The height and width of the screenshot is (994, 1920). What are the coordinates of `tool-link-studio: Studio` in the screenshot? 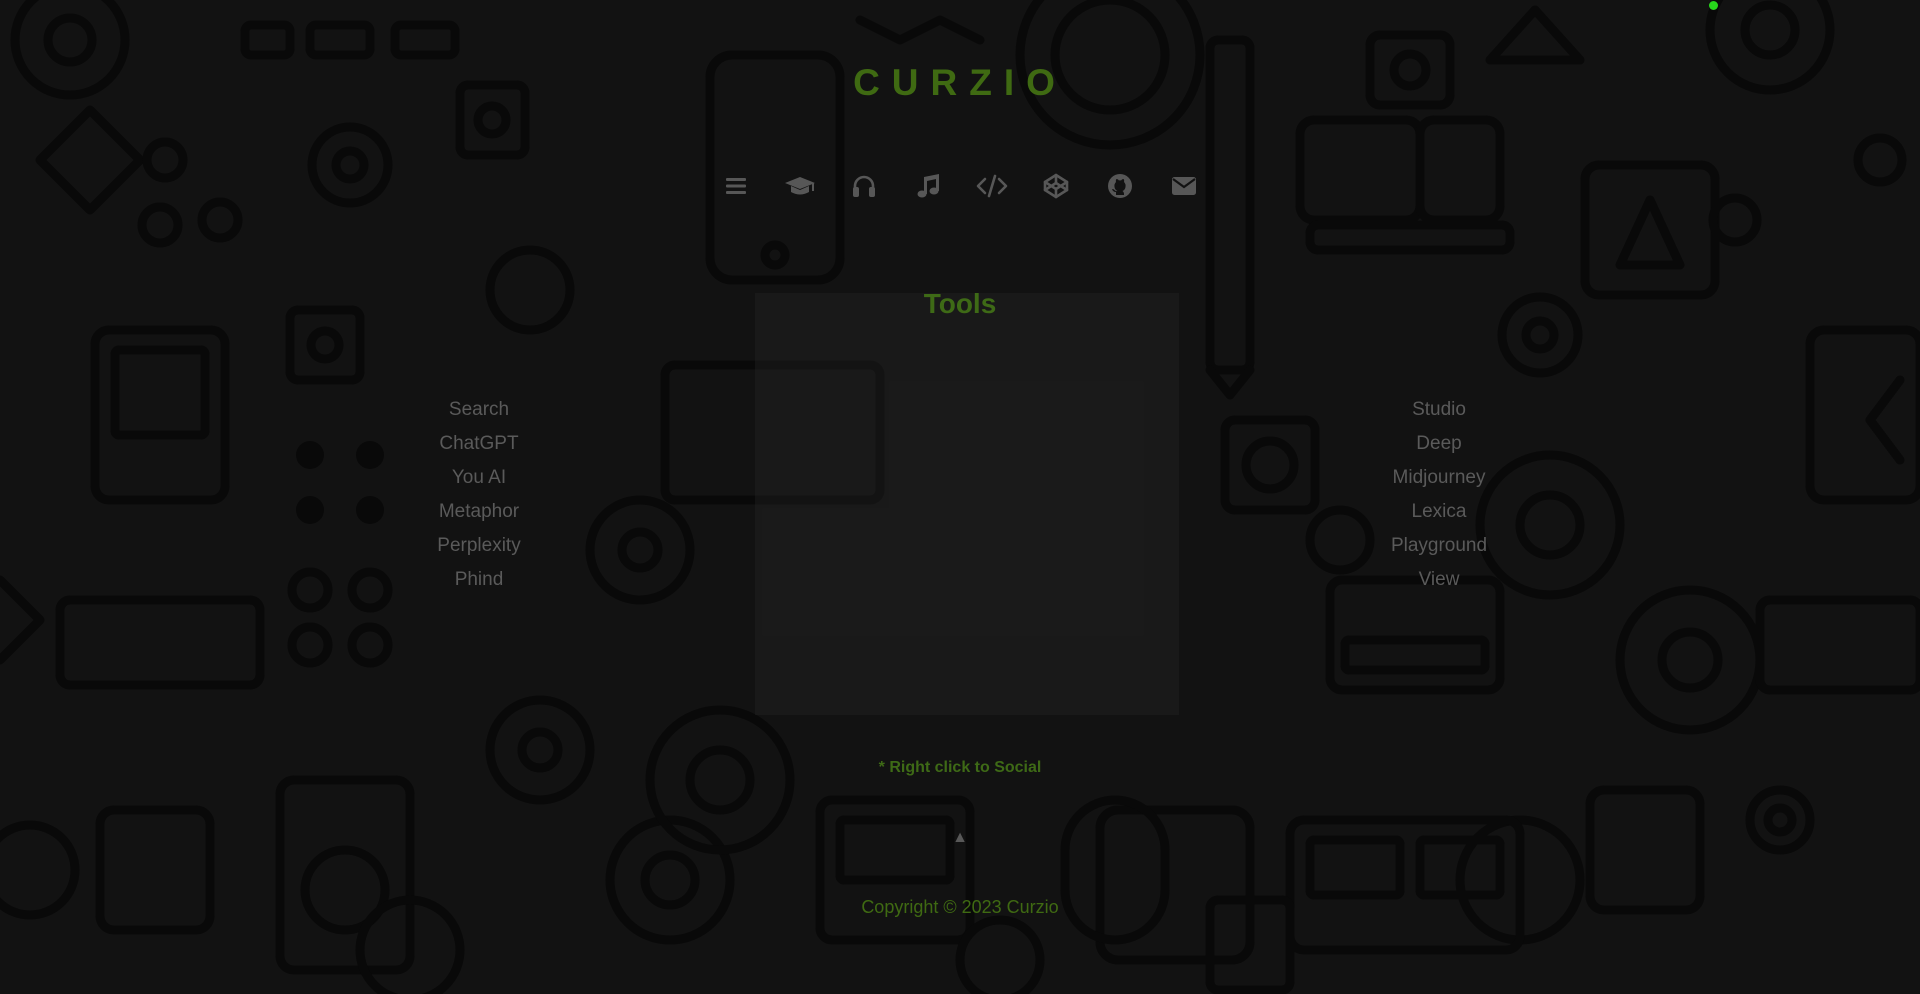 It's located at (1439, 410).